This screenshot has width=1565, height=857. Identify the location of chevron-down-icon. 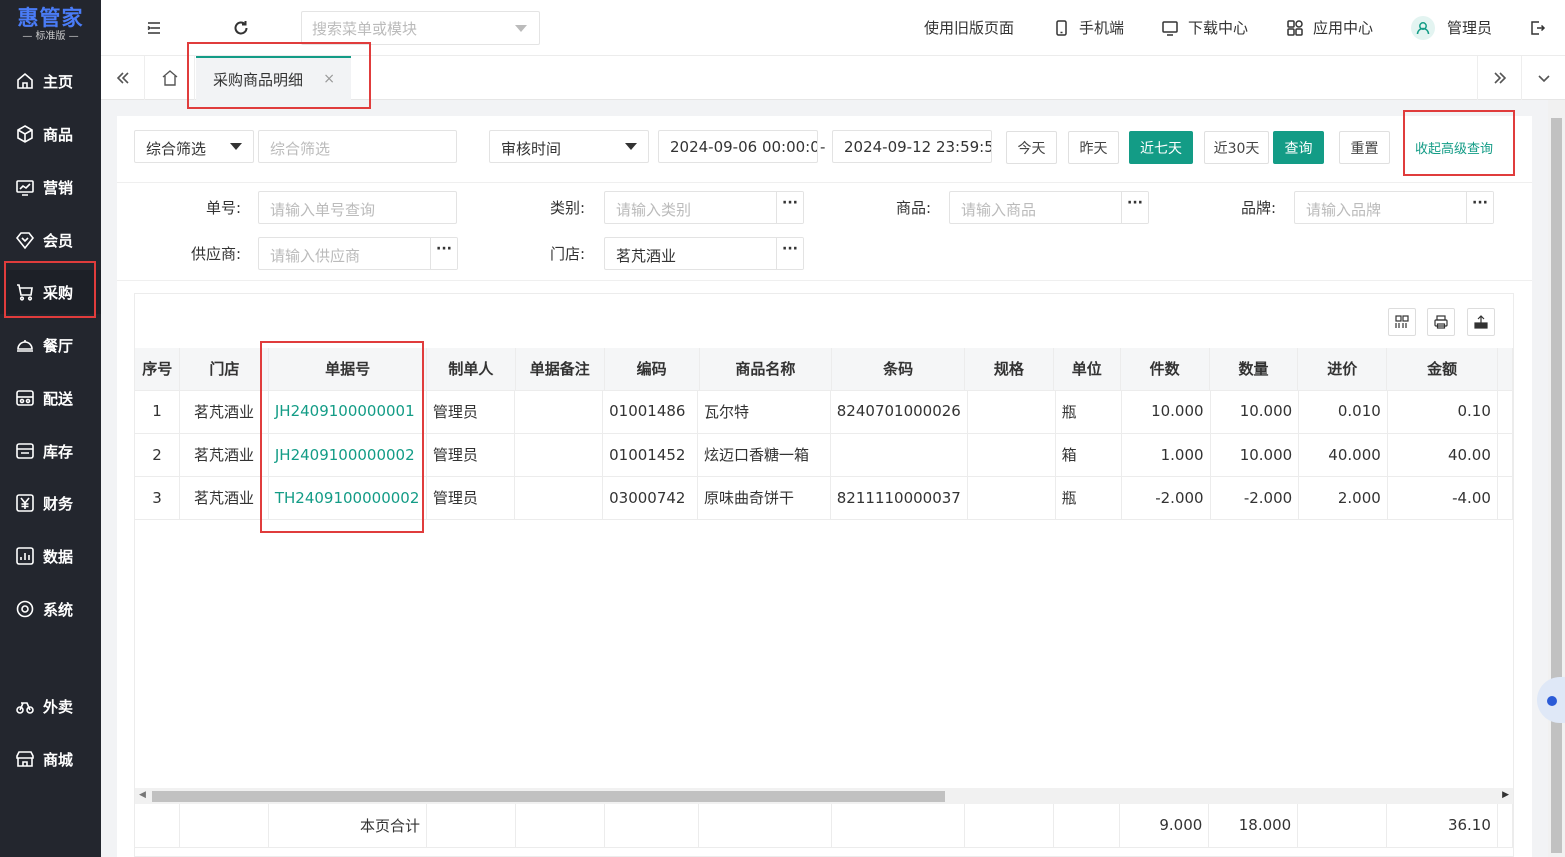
(236, 146).